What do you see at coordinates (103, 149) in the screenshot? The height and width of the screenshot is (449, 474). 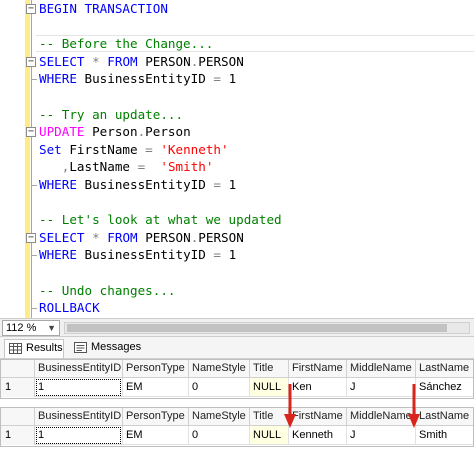 I see `code-token: FirstName` at bounding box center [103, 149].